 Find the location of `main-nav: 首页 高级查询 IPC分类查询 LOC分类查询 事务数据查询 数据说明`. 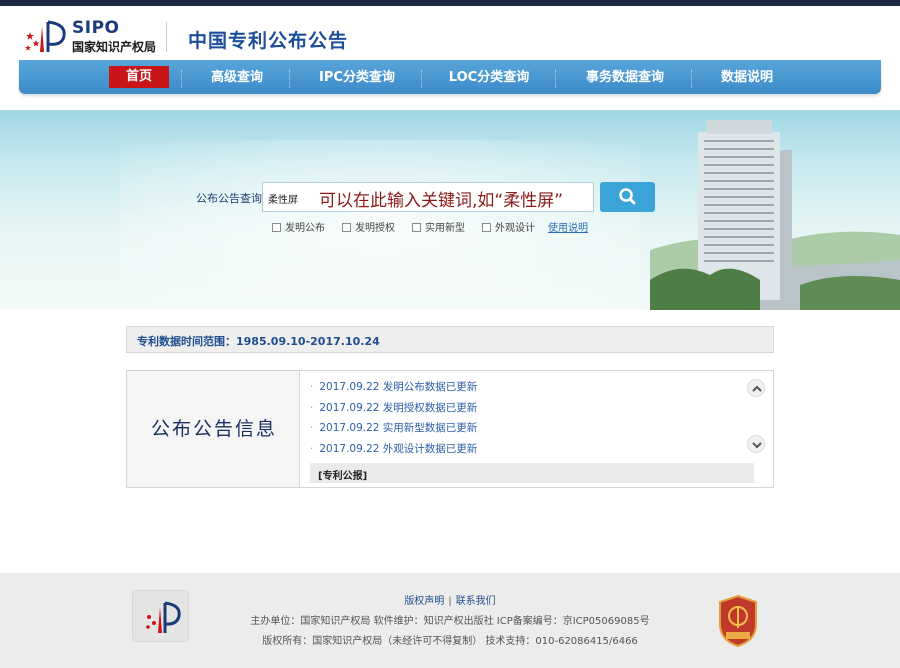

main-nav: 首页 高级查询 IPC分类查询 LOC分类查询 事务数据查询 数据说明 is located at coordinates (450, 77).